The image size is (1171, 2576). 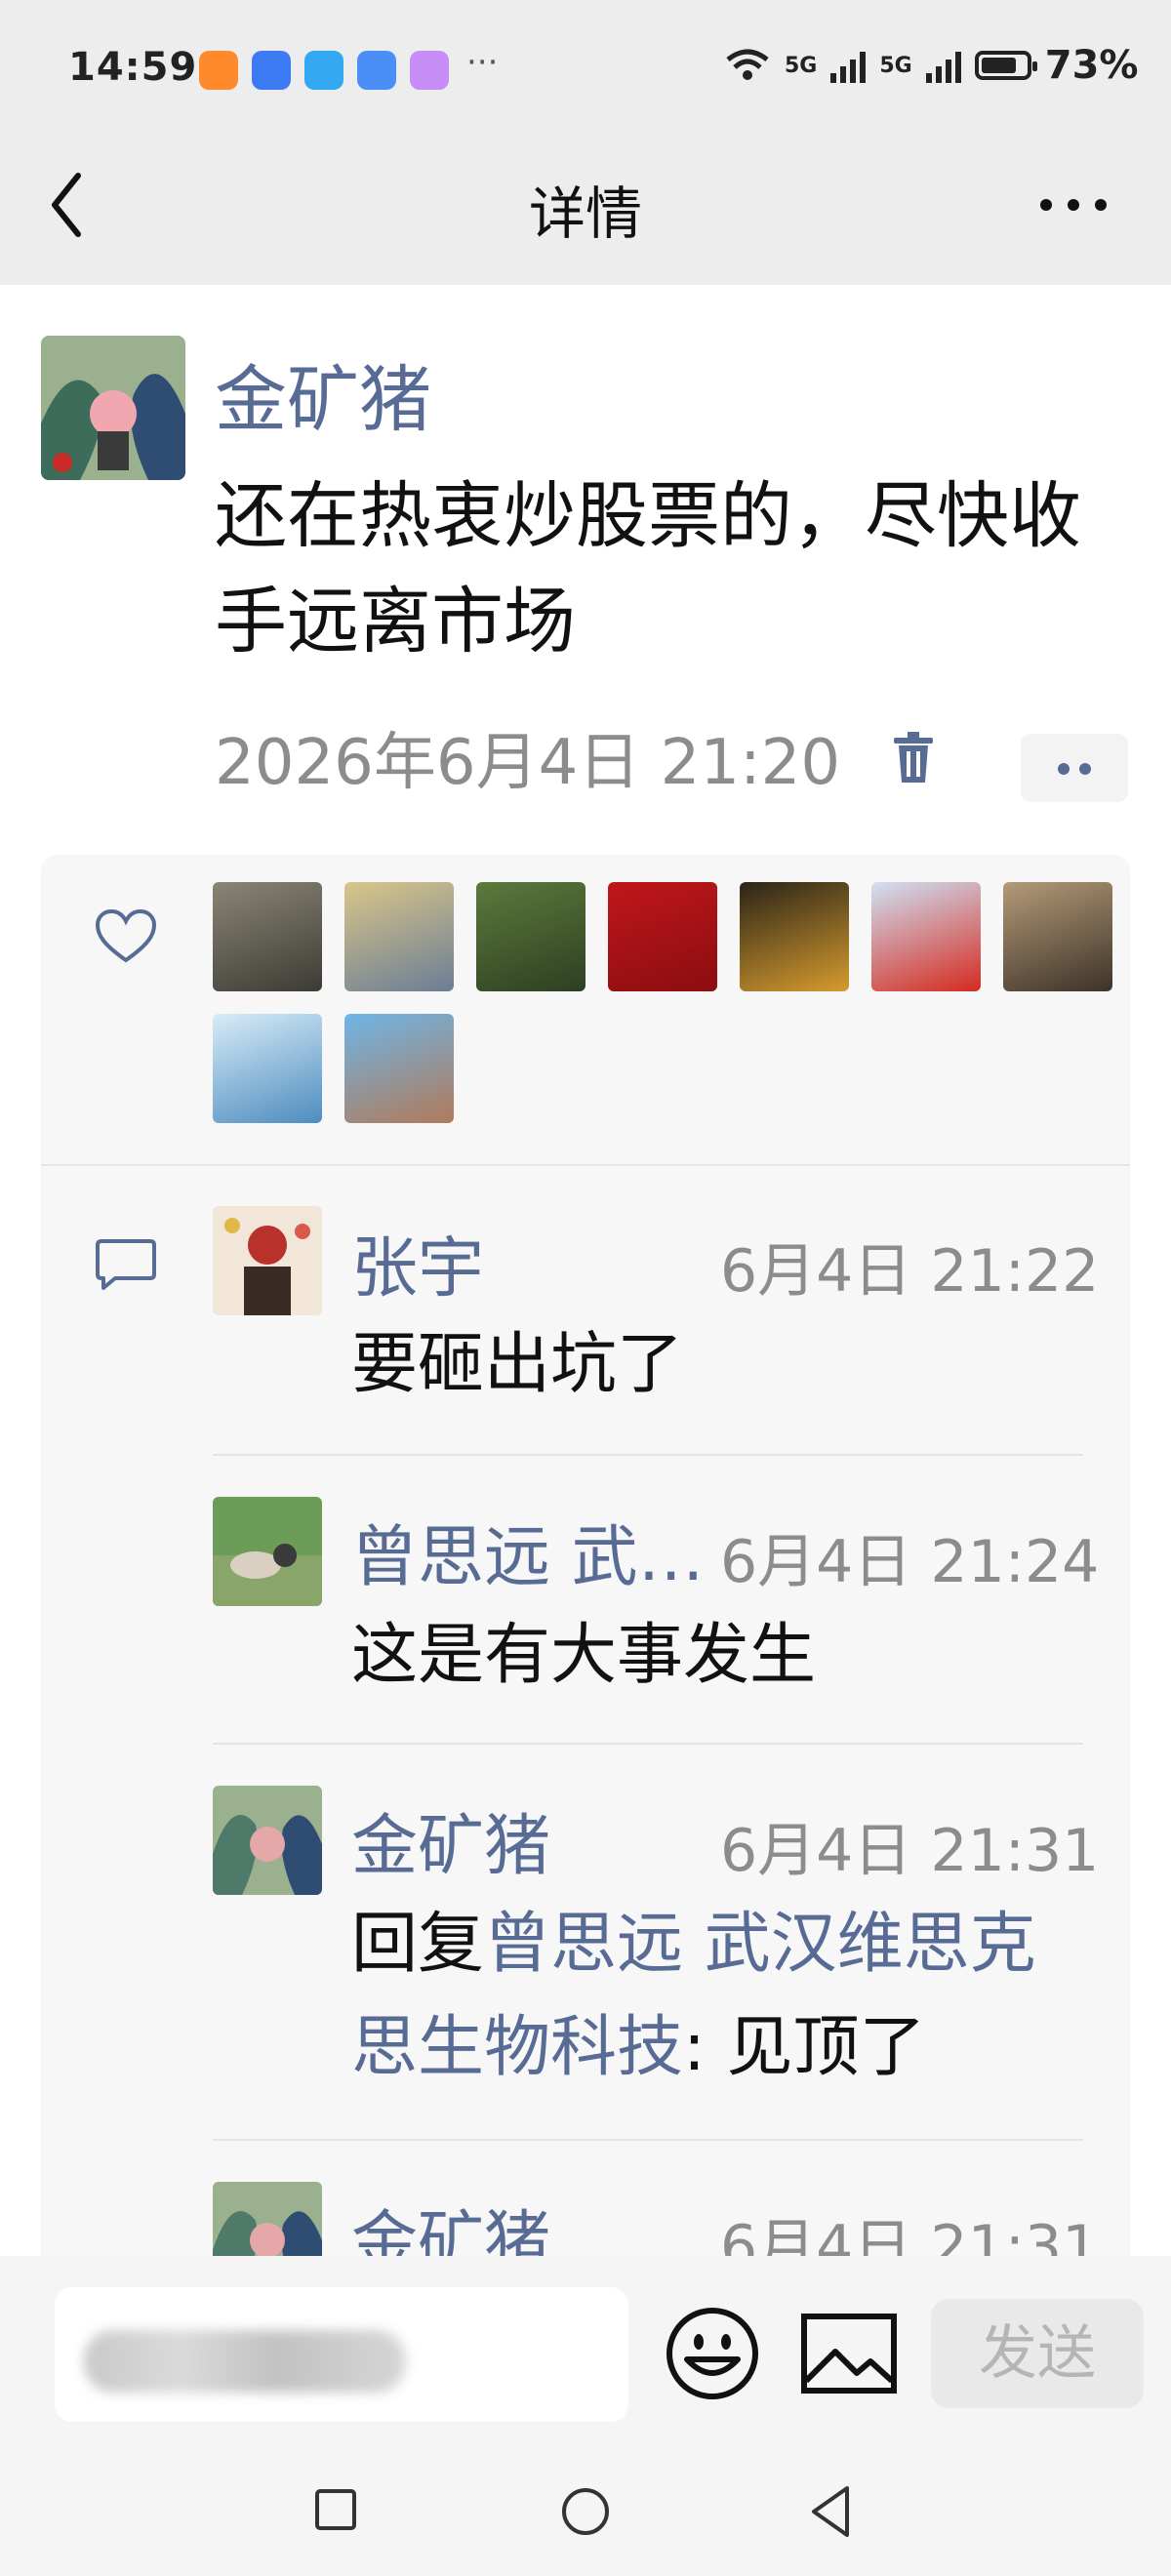 What do you see at coordinates (910, 1271) in the screenshot?
I see `comment-time: 6月4日 21:22` at bounding box center [910, 1271].